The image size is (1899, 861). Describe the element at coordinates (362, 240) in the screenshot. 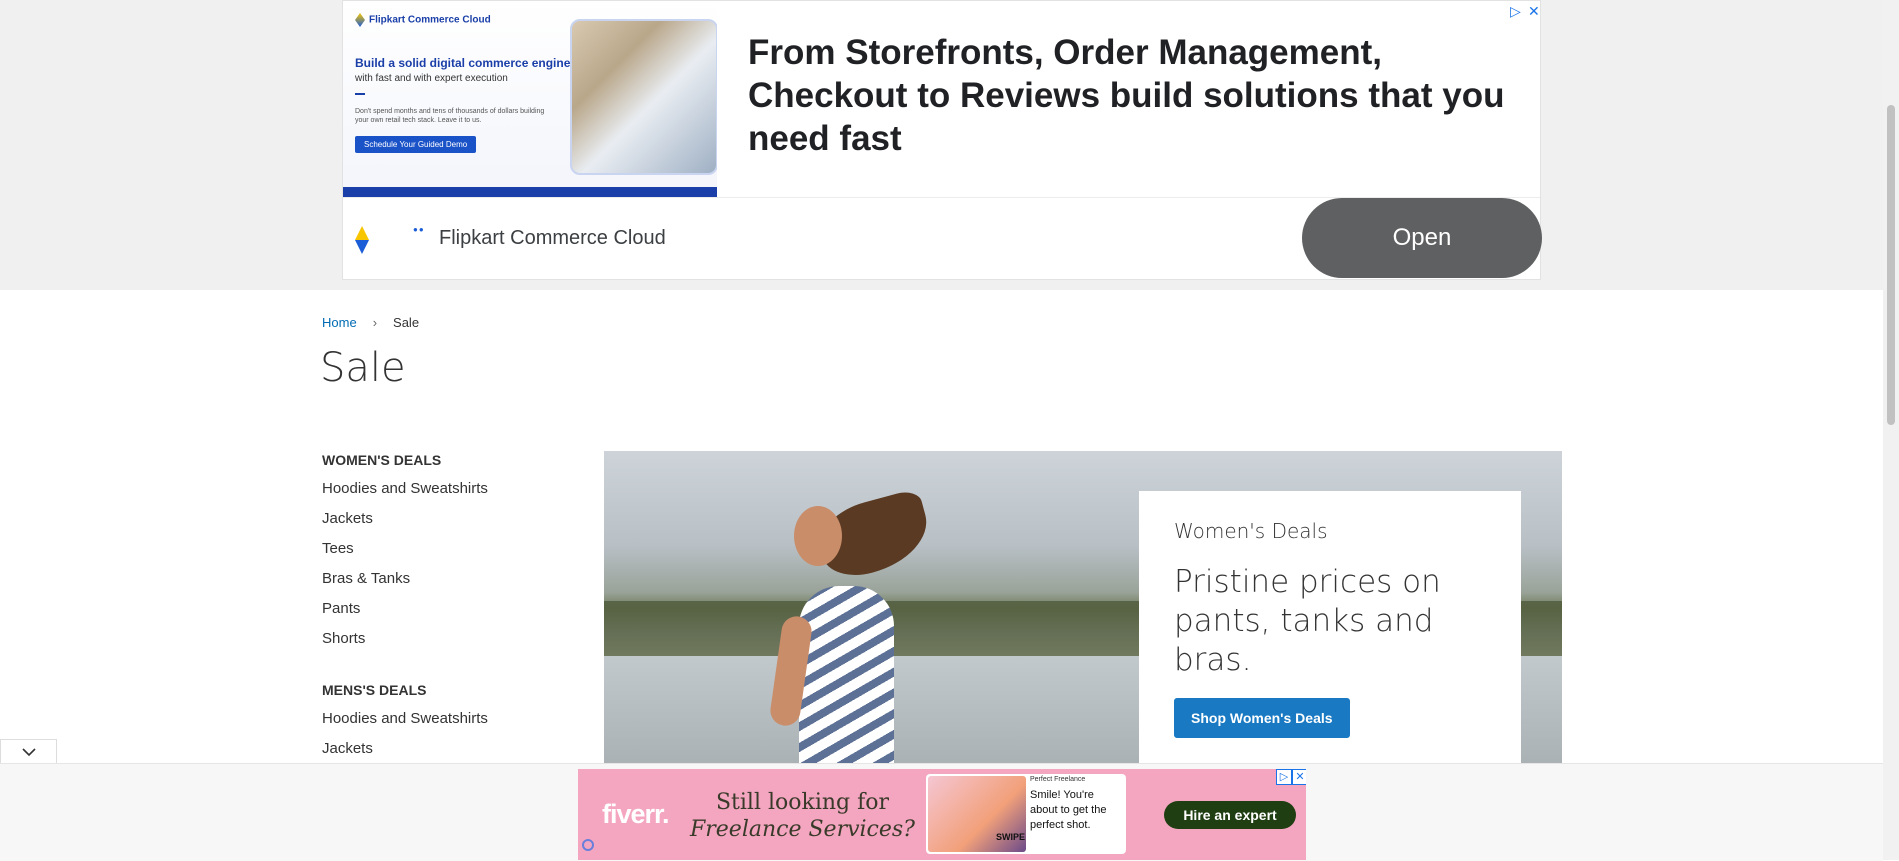

I see `advertiser-logo-icon` at that location.